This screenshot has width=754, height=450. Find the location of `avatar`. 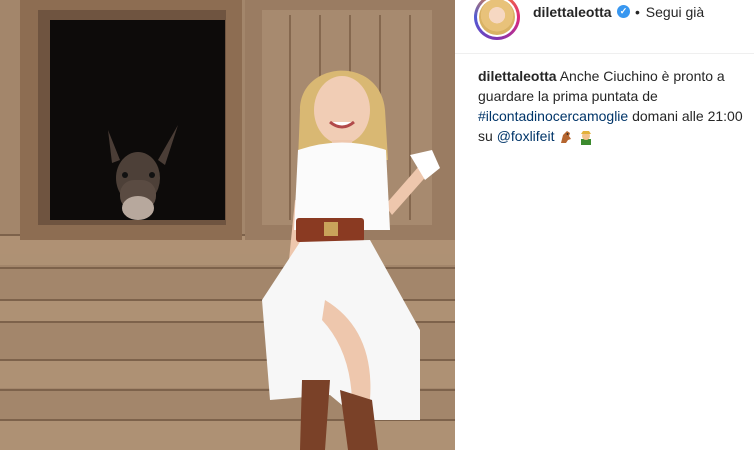

avatar is located at coordinates (497, 20).